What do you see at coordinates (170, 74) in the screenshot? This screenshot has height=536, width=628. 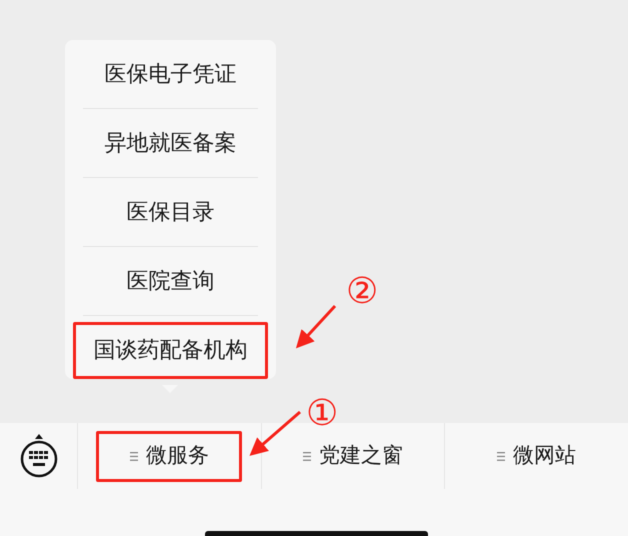 I see `submenu-item: 医保电子凭证` at bounding box center [170, 74].